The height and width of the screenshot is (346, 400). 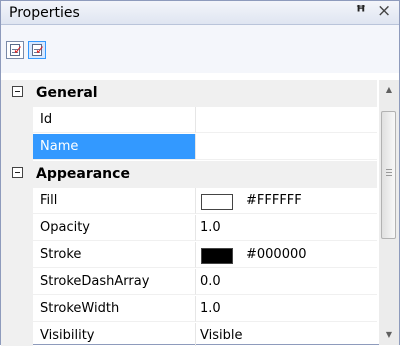 What do you see at coordinates (114, 228) in the screenshot?
I see `property-name: Opacity` at bounding box center [114, 228].